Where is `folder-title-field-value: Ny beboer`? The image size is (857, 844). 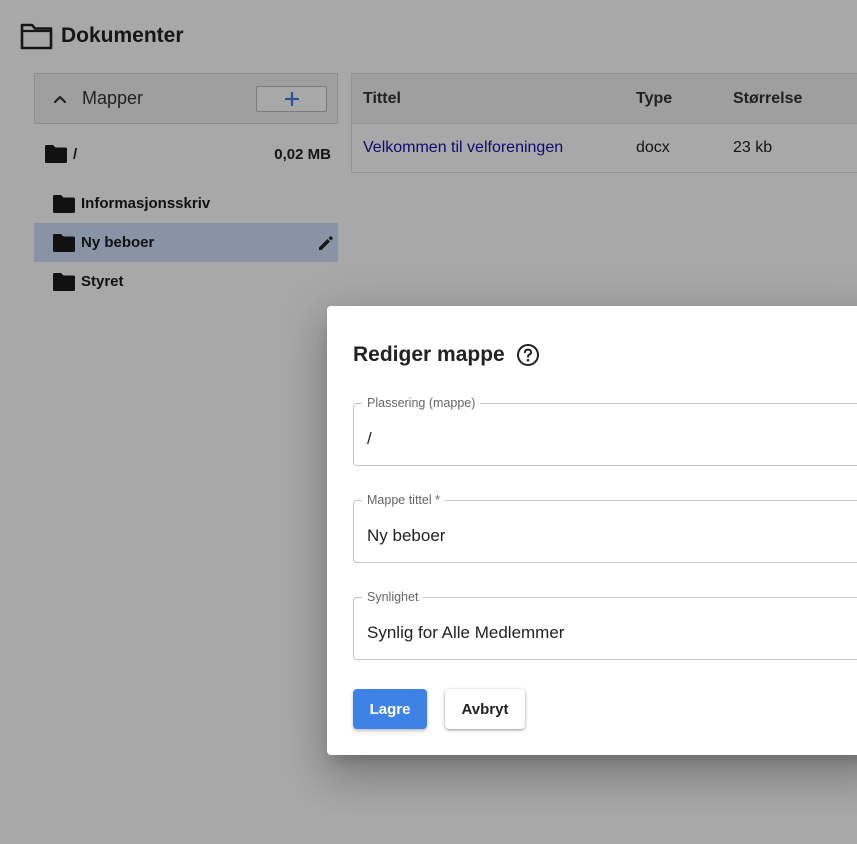
folder-title-field-value: Ny beboer is located at coordinates (406, 535).